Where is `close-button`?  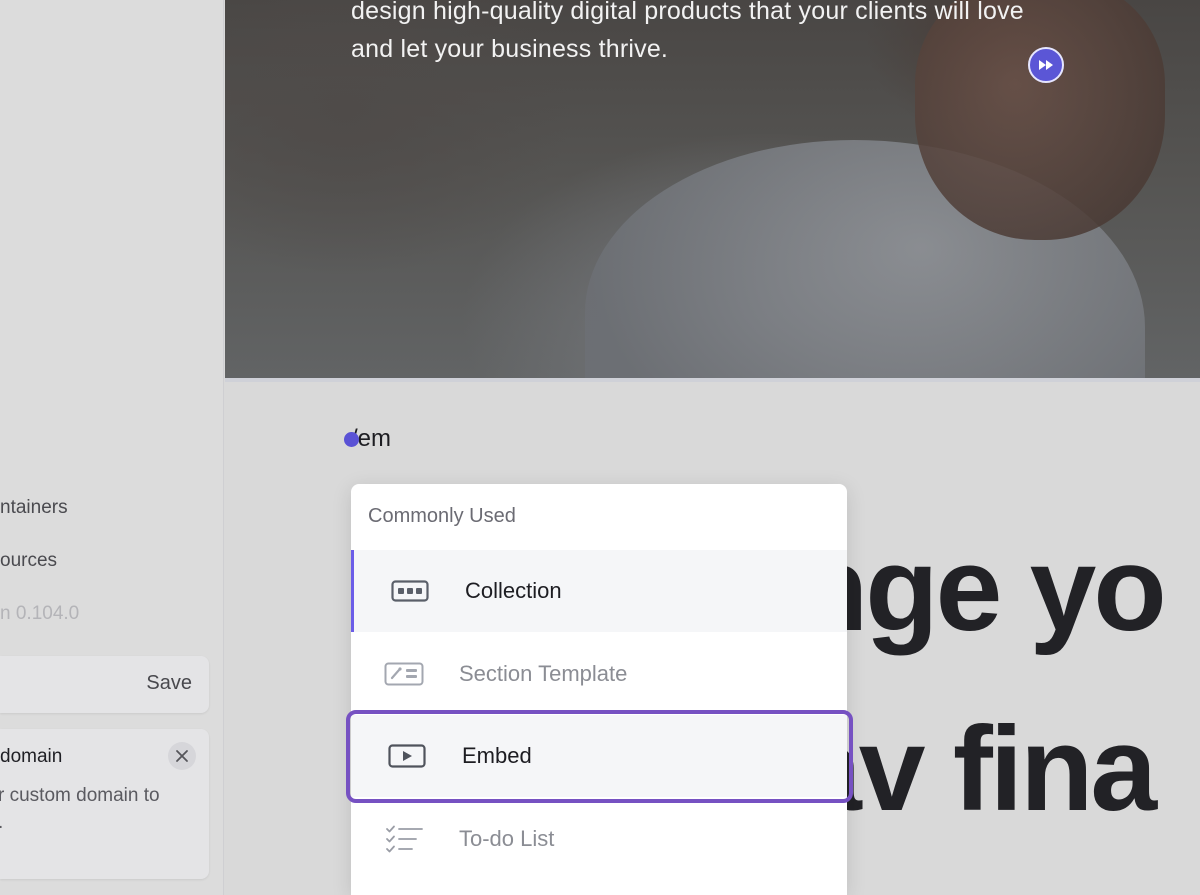
close-button is located at coordinates (182, 756).